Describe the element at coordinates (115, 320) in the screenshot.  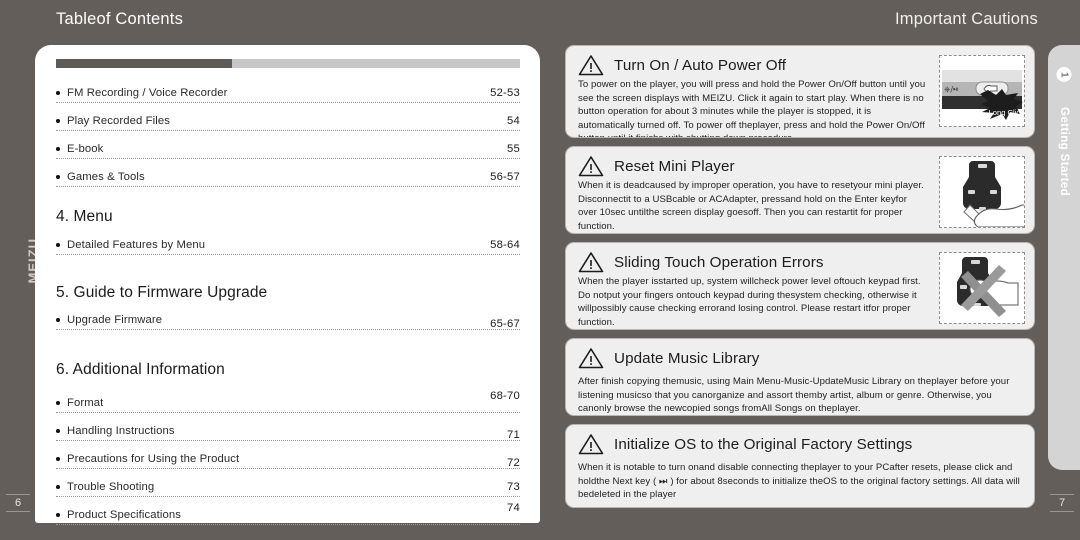
I see `toc-item-label: Upgrade Firmware` at that location.